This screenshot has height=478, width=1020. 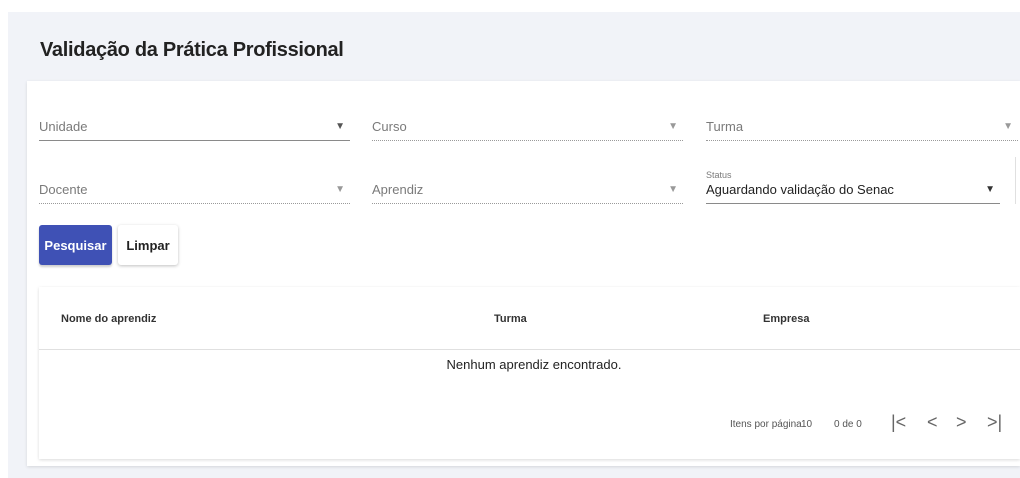 What do you see at coordinates (527, 203) in the screenshot?
I see `aprendiz-underline` at bounding box center [527, 203].